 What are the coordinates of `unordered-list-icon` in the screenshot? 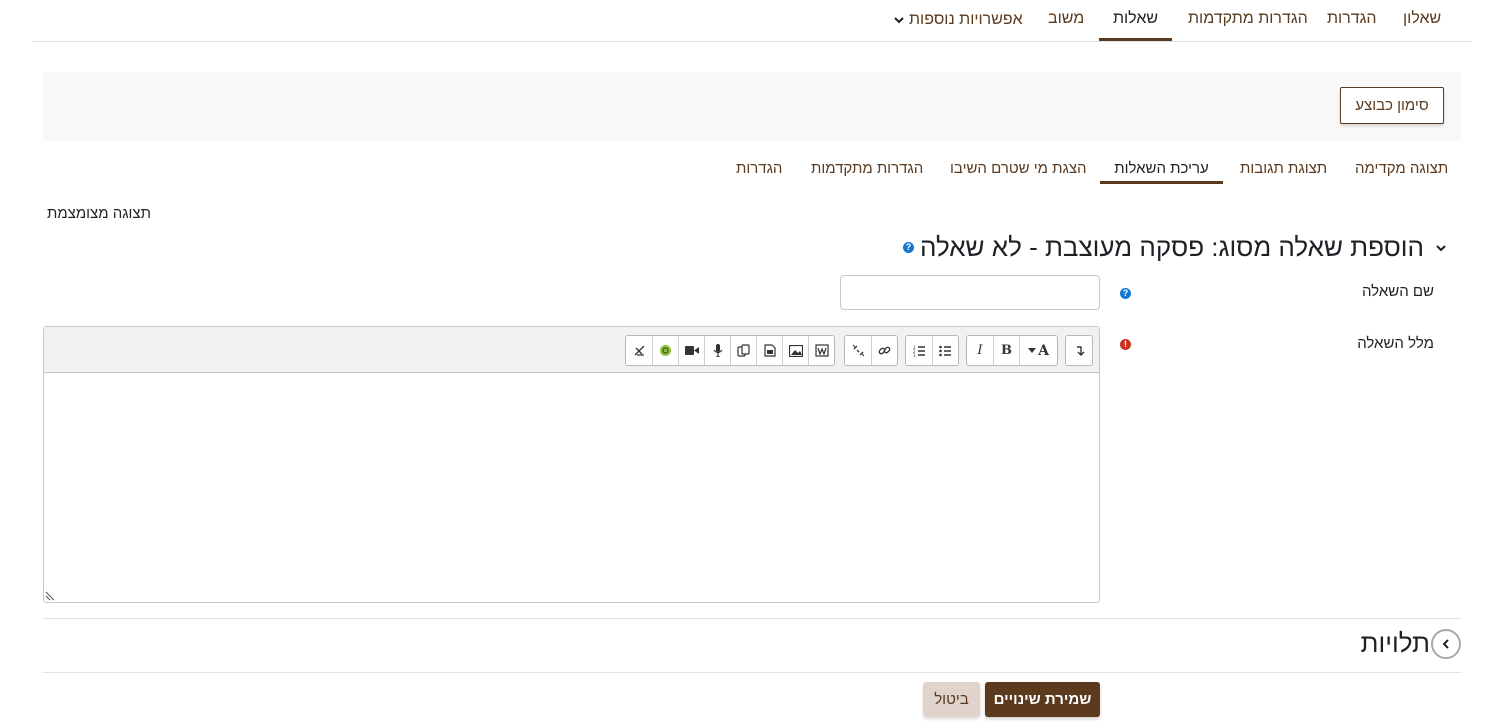 It's located at (945, 350).